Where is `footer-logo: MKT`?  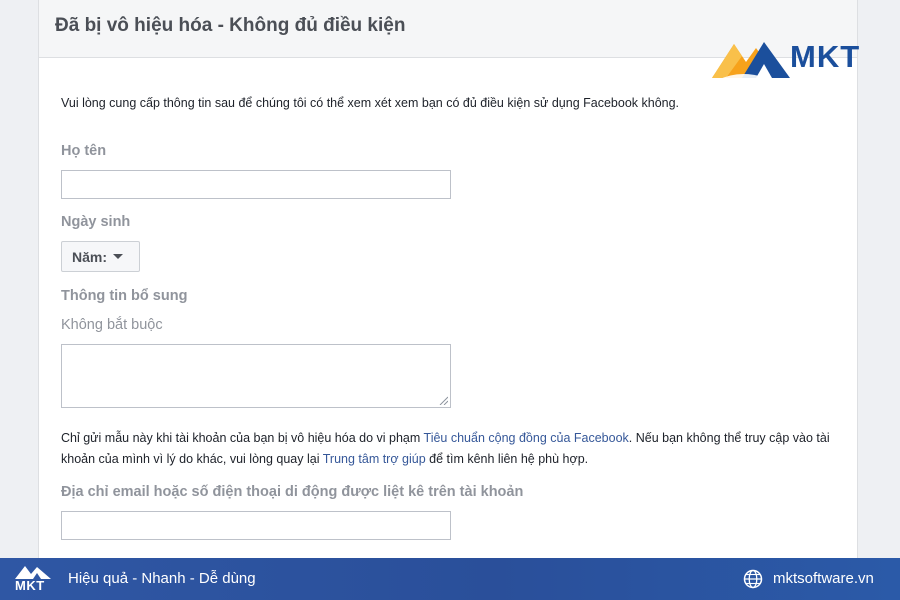 footer-logo: MKT is located at coordinates (33, 579).